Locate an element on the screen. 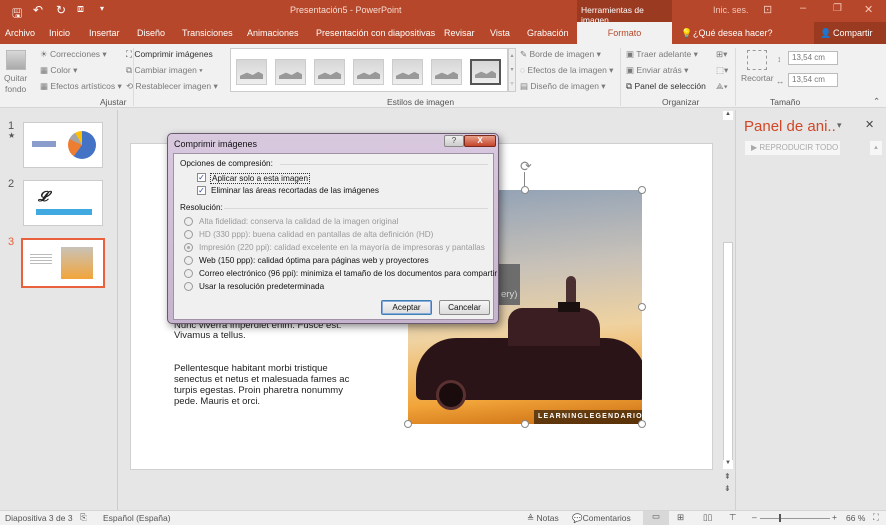 This screenshot has width=886, height=525. remove-background-label-1: Quitar is located at coordinates (15, 78).